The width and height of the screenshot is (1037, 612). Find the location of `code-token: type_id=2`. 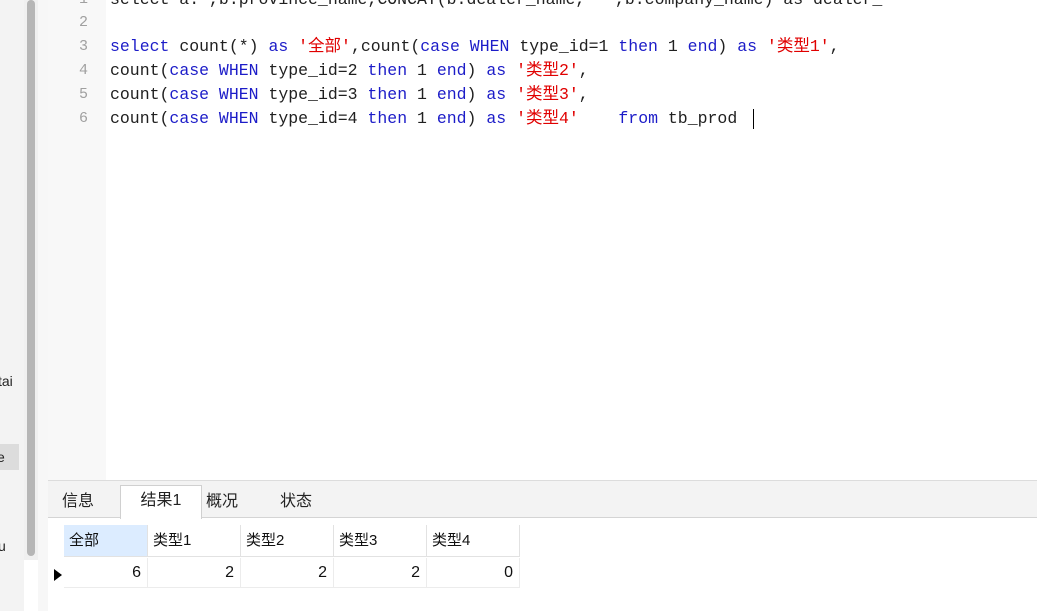

code-token: type_id=2 is located at coordinates (318, 70).